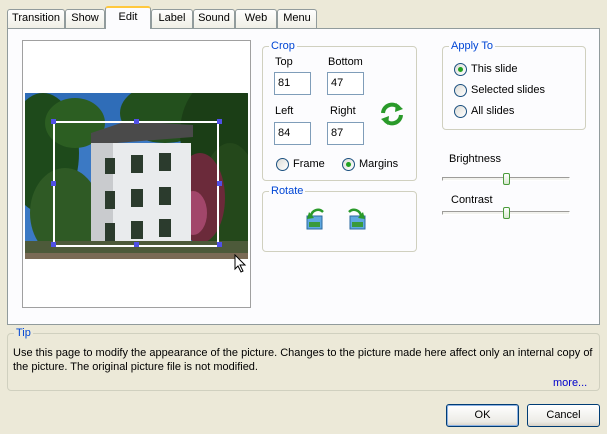 This screenshot has height=434, width=607. I want to click on apply-all-slides-radio, so click(460, 111).